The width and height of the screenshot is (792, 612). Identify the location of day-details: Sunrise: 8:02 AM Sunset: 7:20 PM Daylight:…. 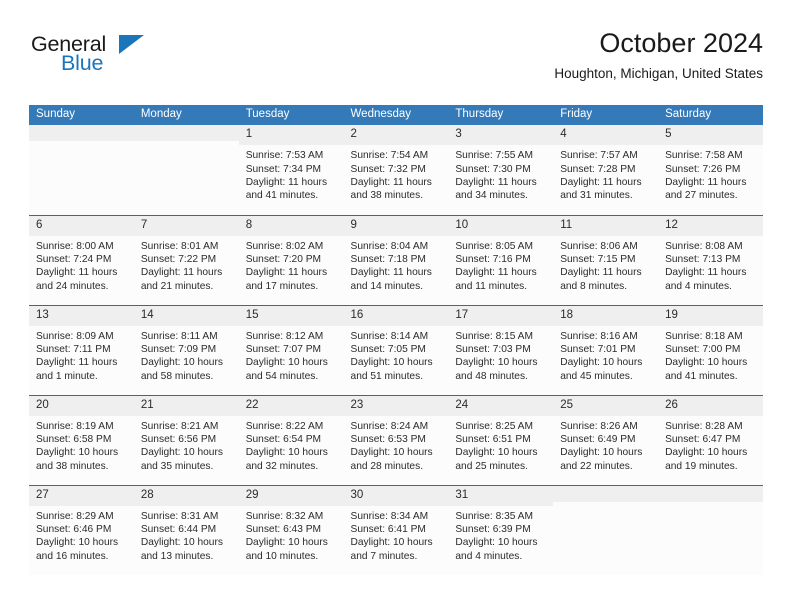
(291, 264).